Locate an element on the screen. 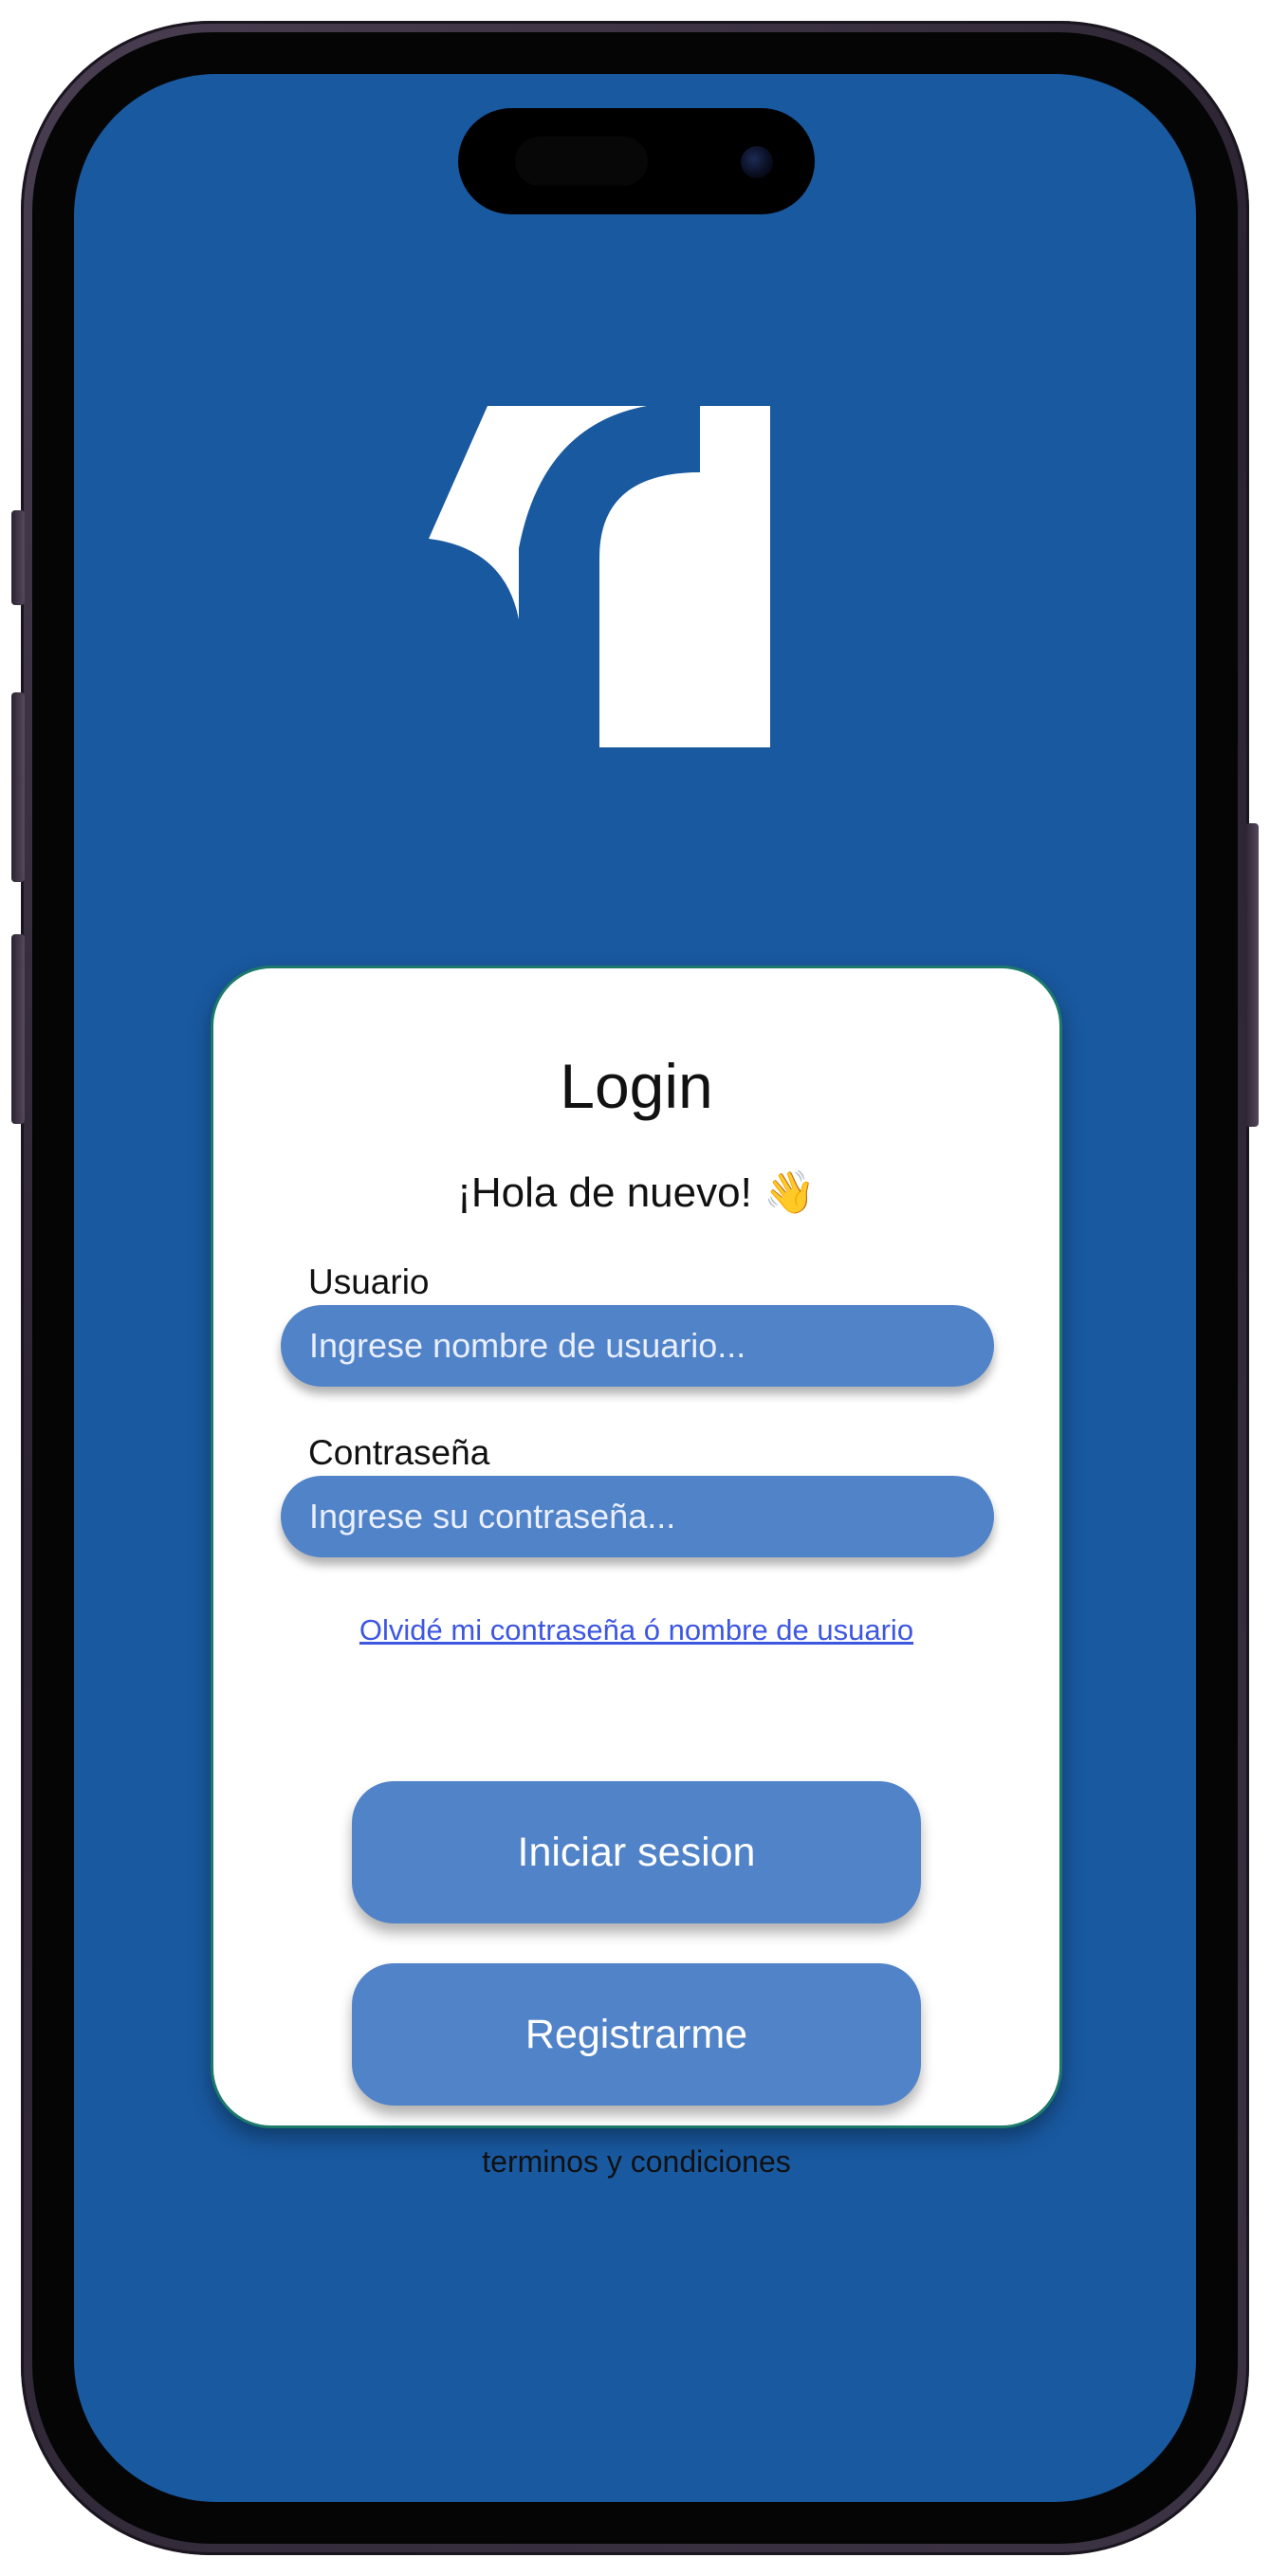 This screenshot has height=2576, width=1270. app-logo-icon is located at coordinates (599, 576).